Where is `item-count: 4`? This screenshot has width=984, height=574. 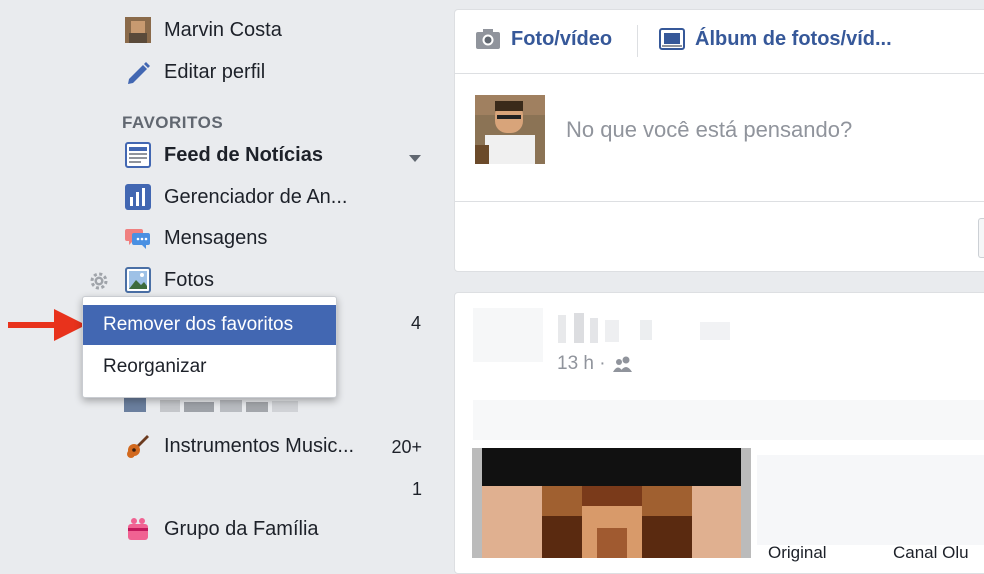 item-count: 4 is located at coordinates (415, 323).